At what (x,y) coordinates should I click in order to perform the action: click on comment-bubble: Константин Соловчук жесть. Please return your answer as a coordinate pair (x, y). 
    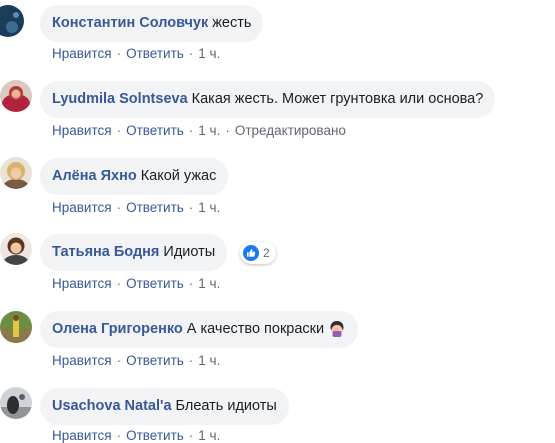
    Looking at the image, I should click on (152, 23).